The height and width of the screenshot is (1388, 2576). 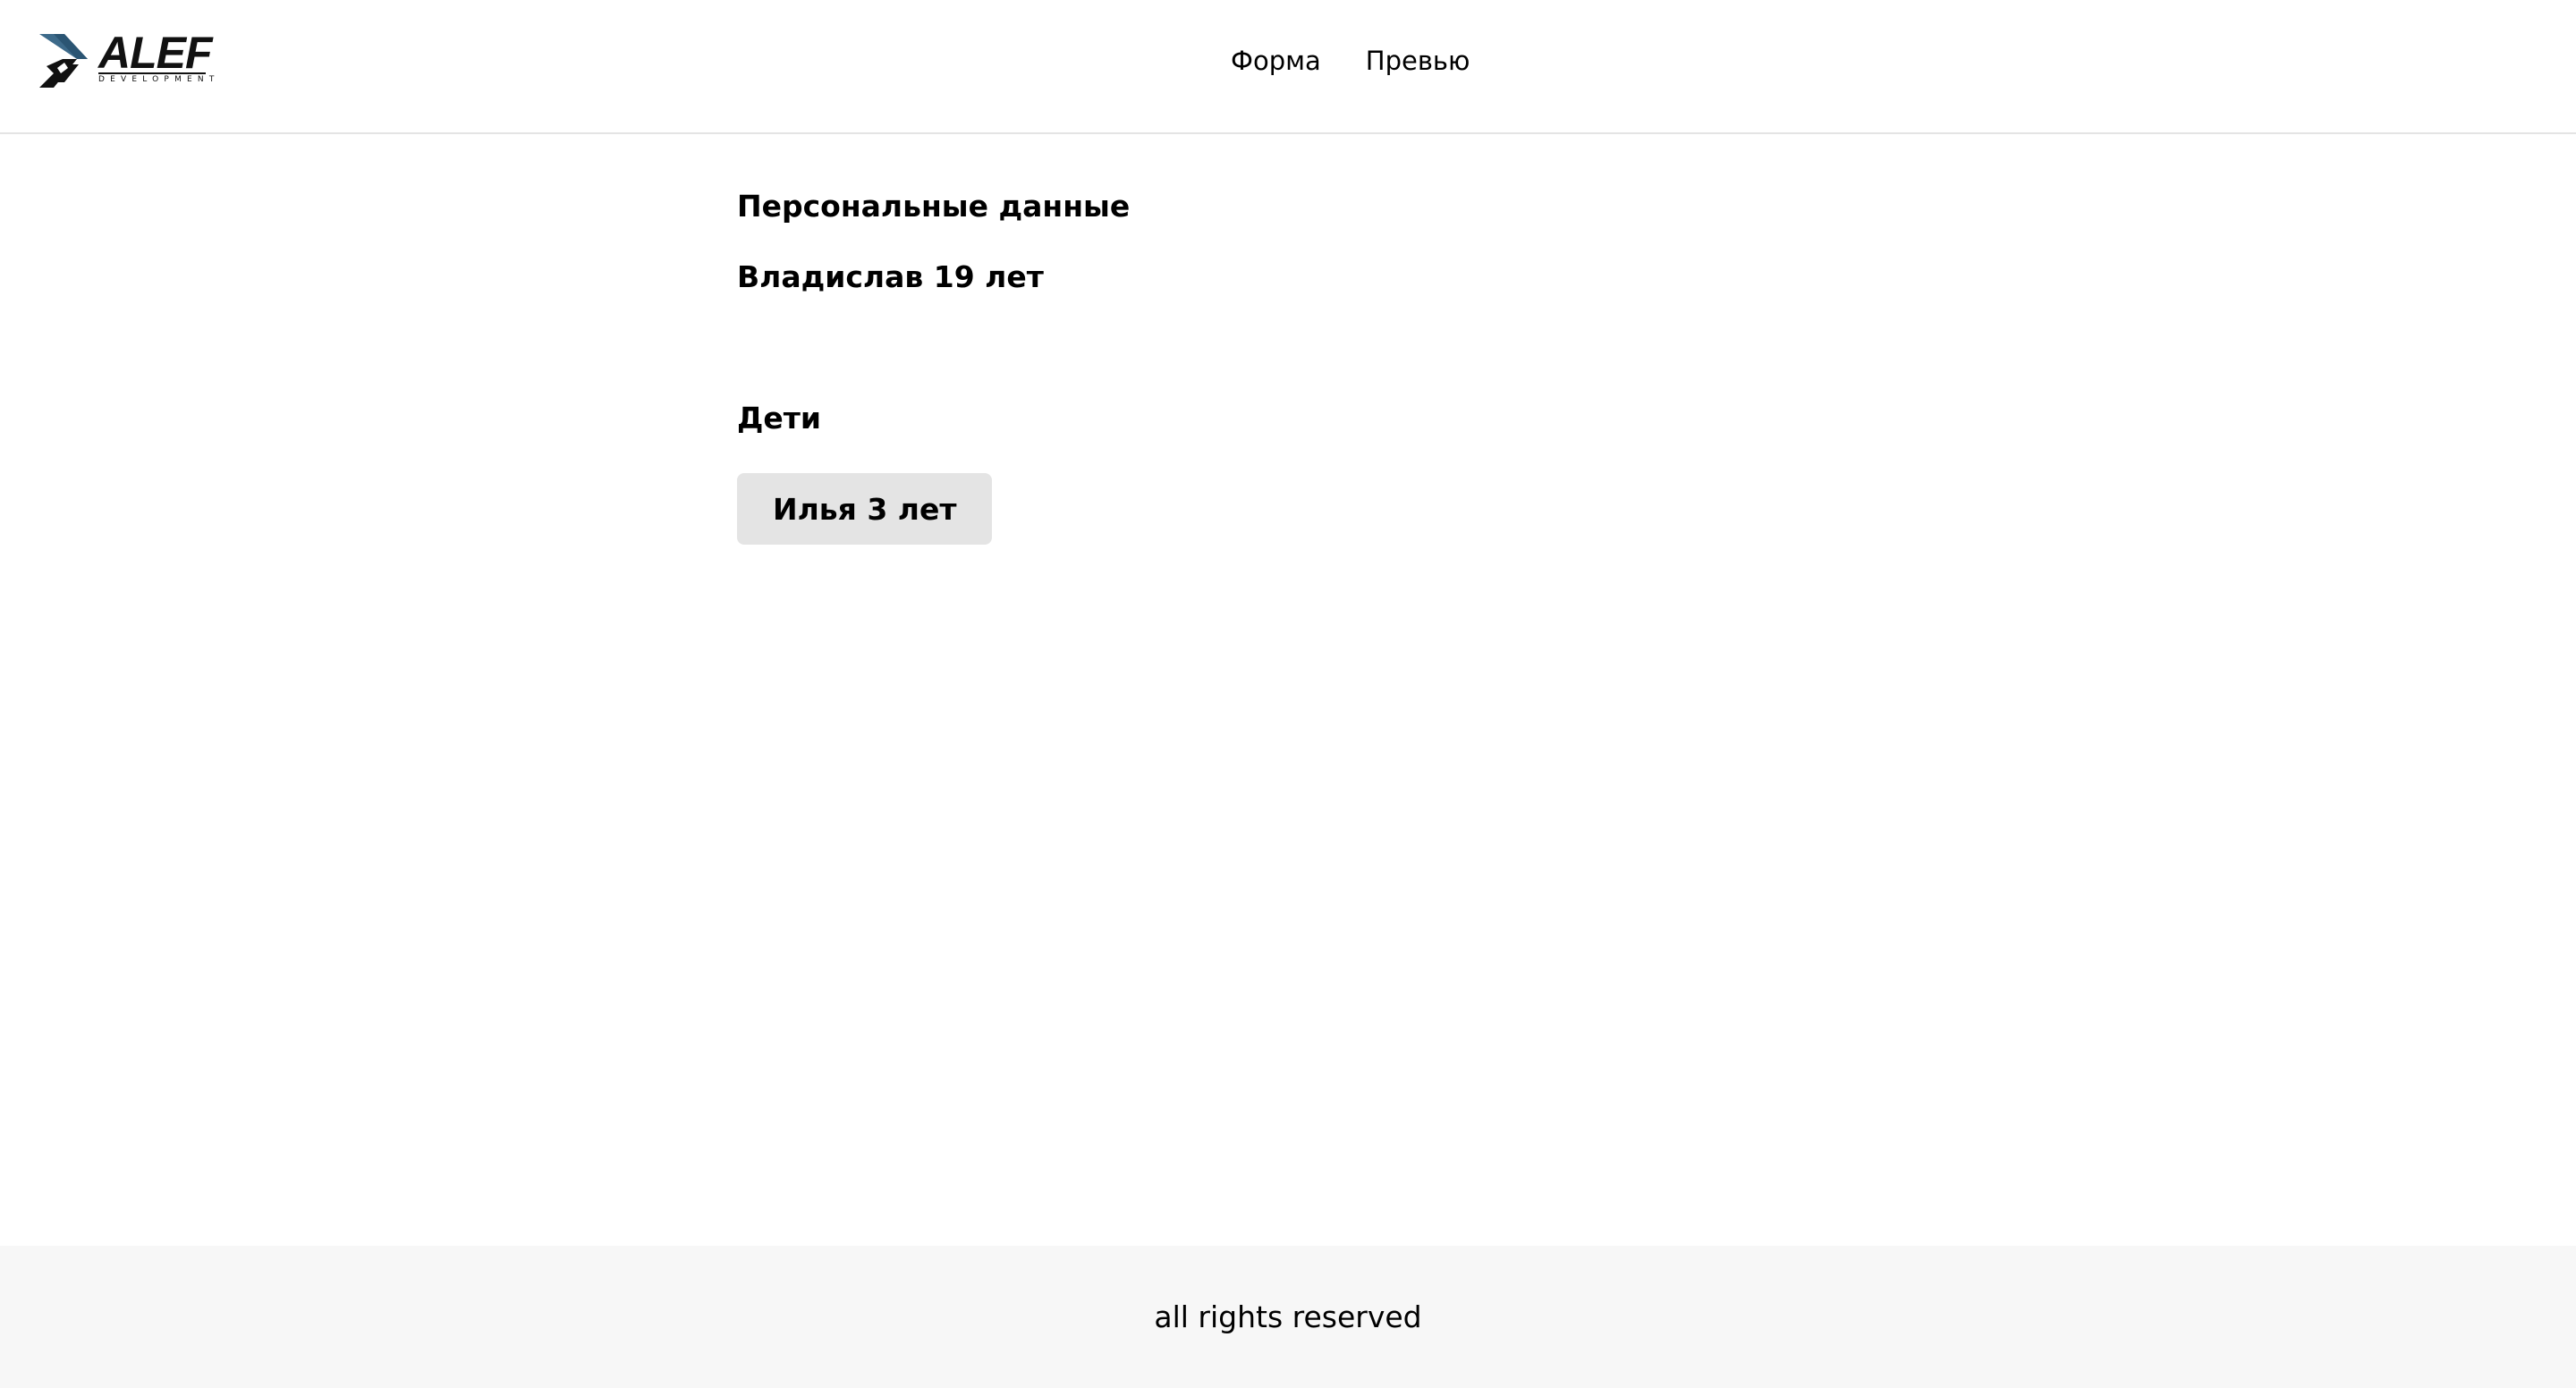 I want to click on personal-data-title: Персональные данные, so click(x=934, y=207).